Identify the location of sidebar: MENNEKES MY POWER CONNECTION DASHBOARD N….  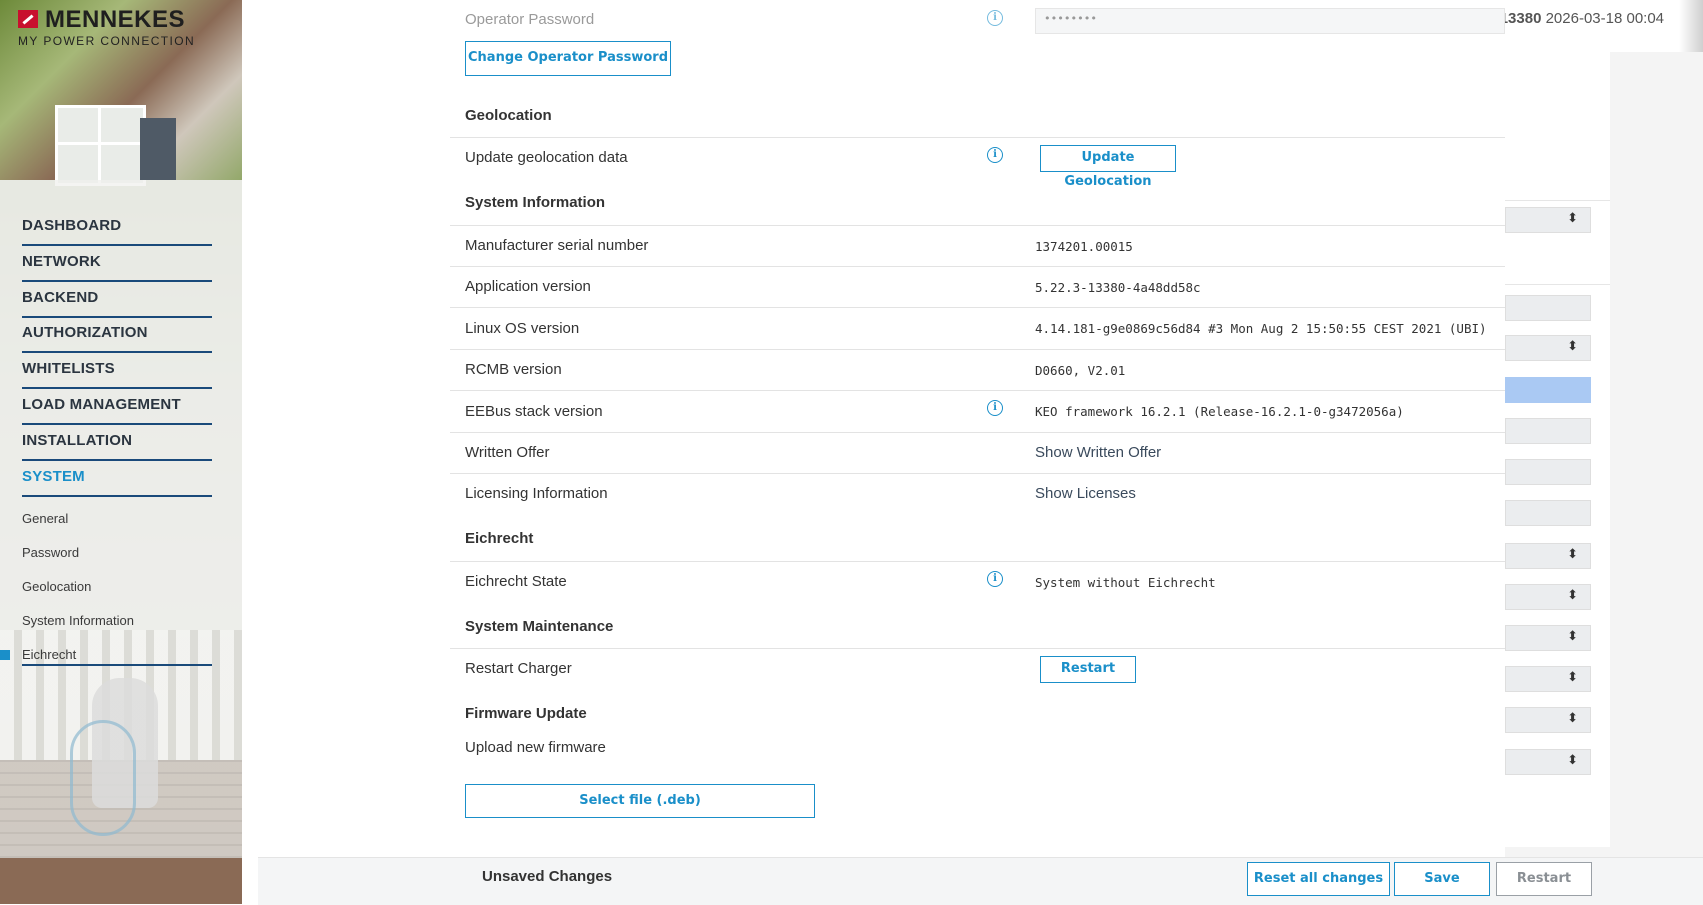
(121, 452).